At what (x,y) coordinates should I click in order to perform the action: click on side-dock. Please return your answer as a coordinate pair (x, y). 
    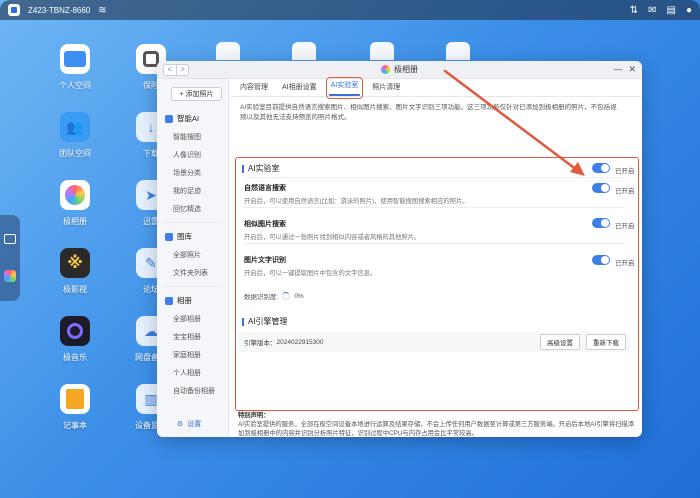
    Looking at the image, I should click on (10, 258).